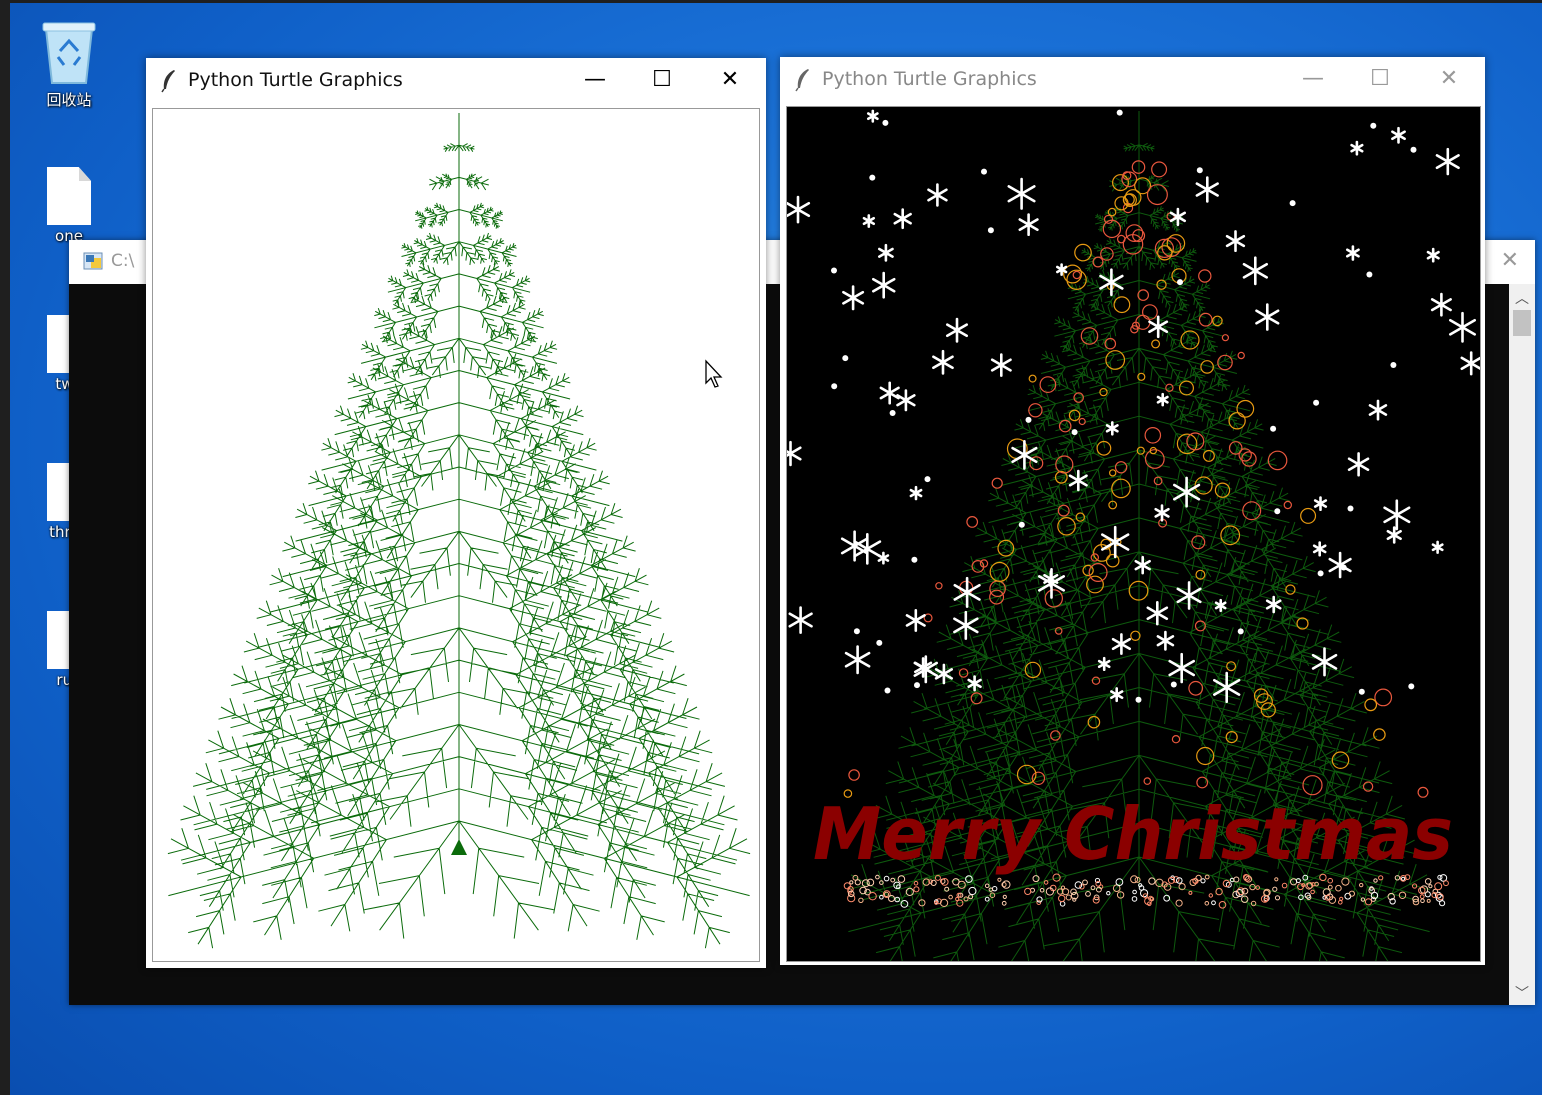  I want to click on desktop-icon-one: one, so click(69, 206).